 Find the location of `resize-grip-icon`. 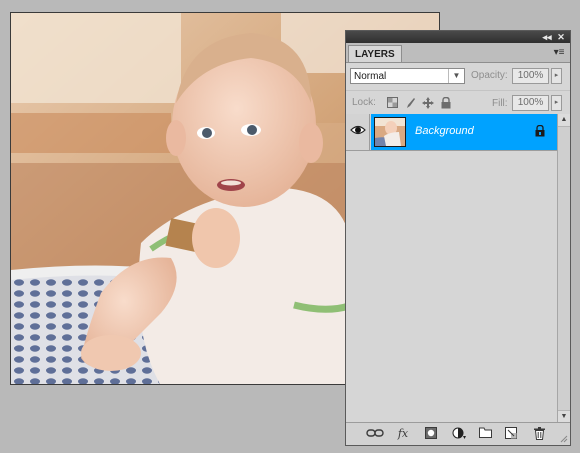

resize-grip-icon is located at coordinates (564, 439).